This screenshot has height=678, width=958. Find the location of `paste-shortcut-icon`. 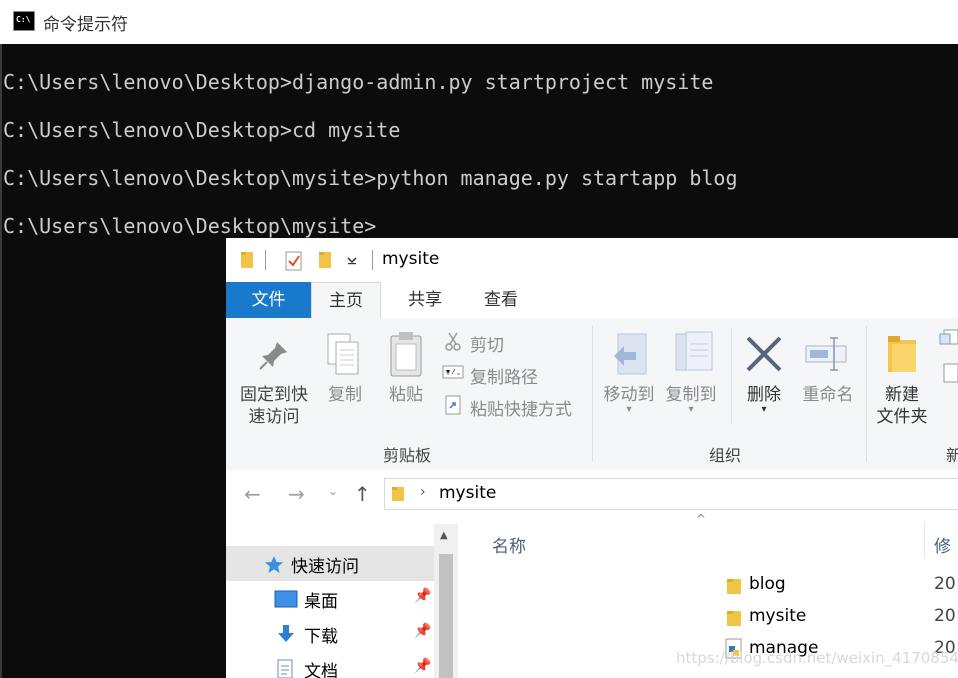

paste-shortcut-icon is located at coordinates (453, 405).